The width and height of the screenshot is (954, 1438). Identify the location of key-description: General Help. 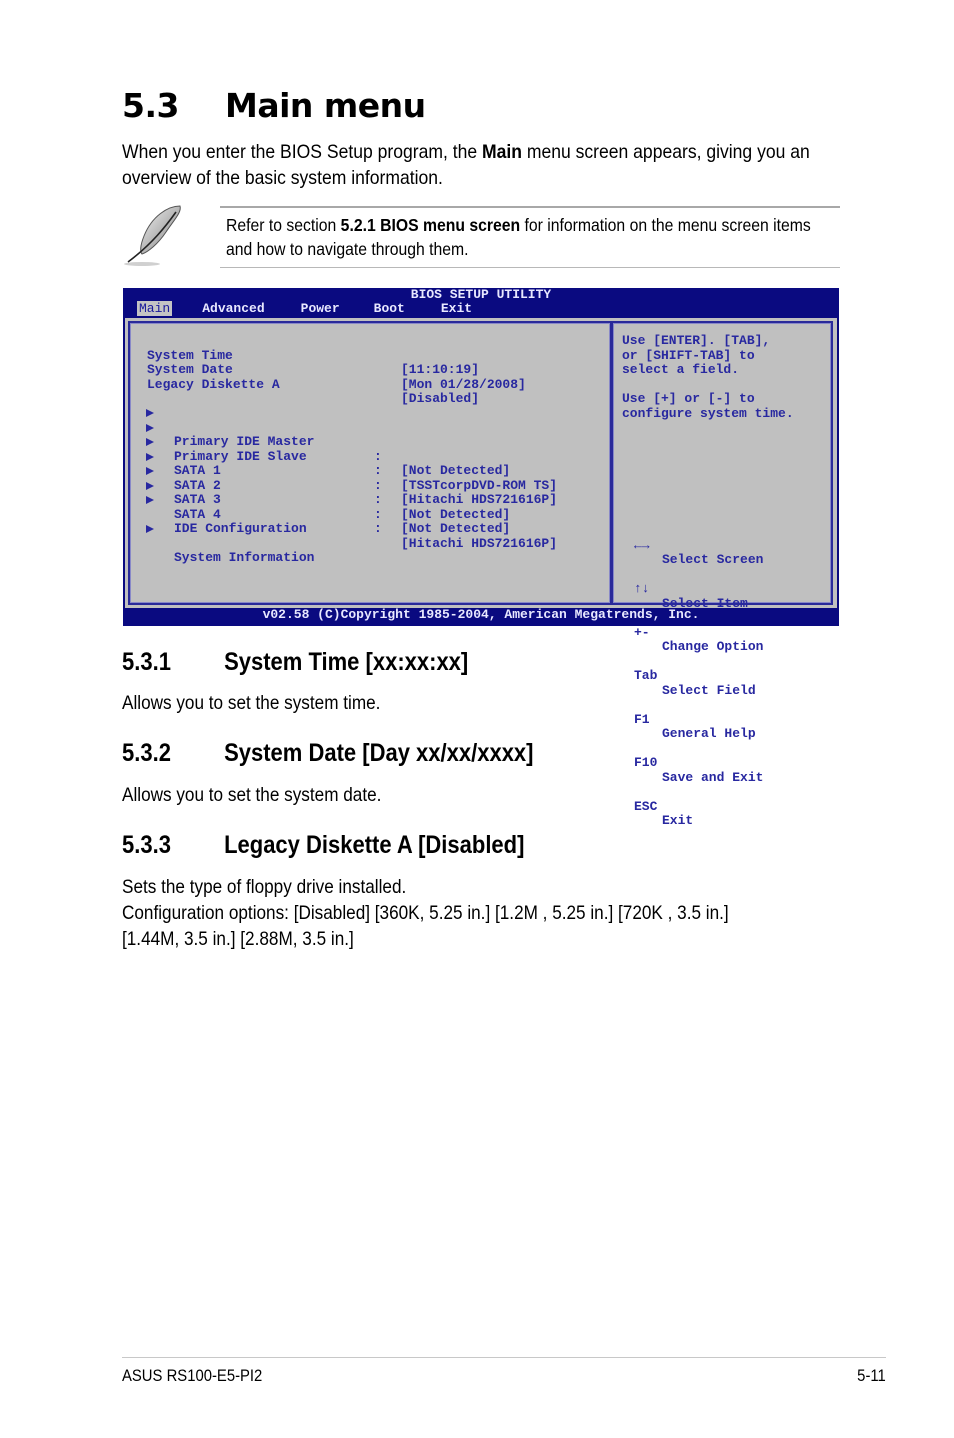
(709, 733).